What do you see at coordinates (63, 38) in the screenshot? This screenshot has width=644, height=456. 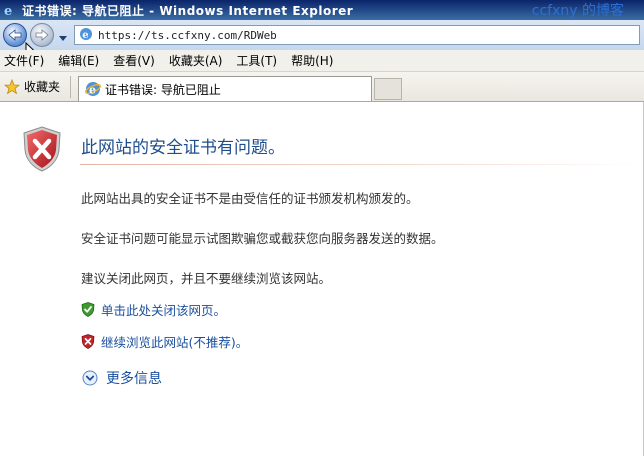 I see `history-dropdown-icon` at bounding box center [63, 38].